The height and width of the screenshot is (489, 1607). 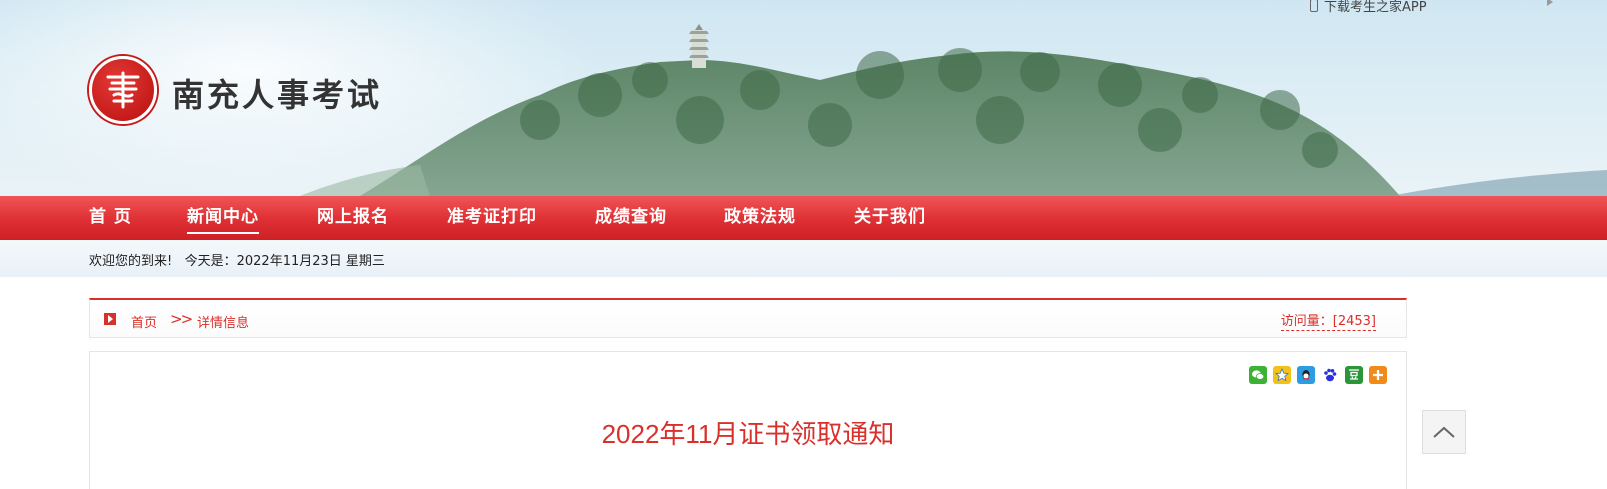 I want to click on speaker-icon, so click(x=1552, y=3).